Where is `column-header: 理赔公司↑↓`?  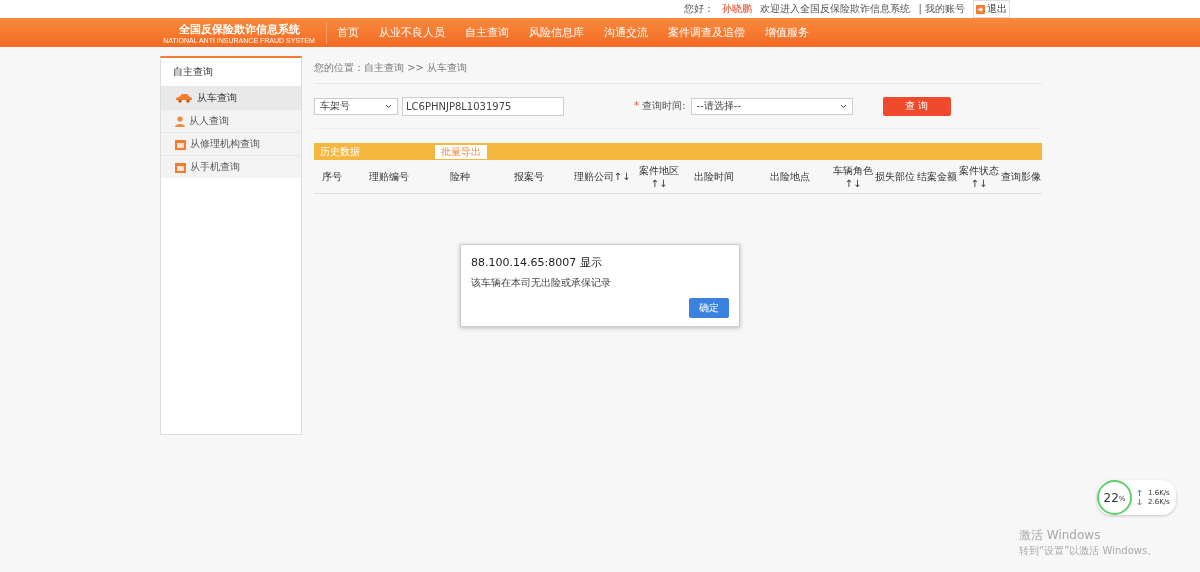 column-header: 理赔公司↑↓ is located at coordinates (602, 176).